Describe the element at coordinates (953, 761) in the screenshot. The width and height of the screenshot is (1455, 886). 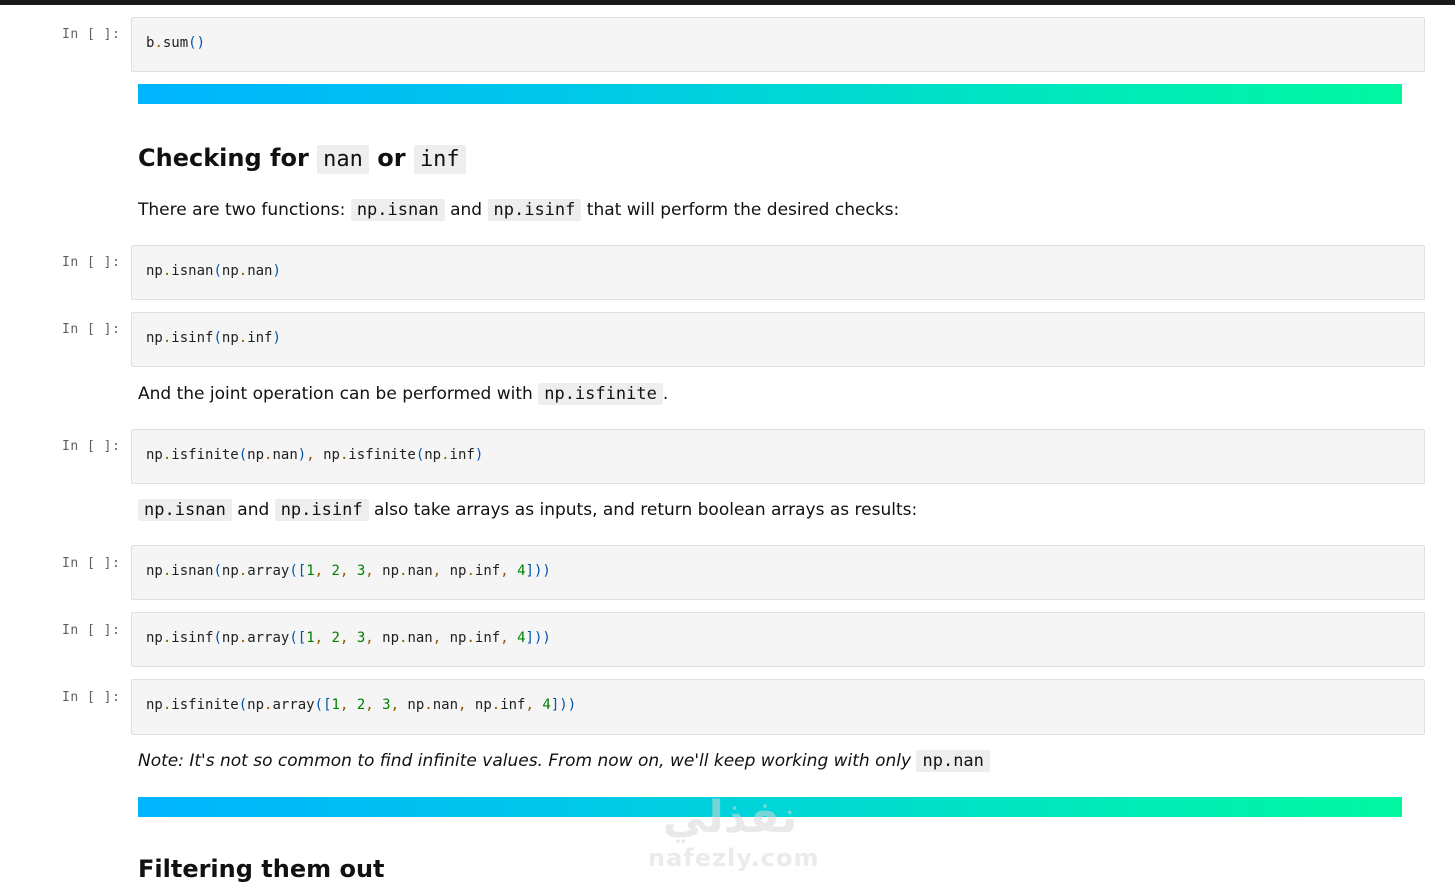
I see `inline-code: np.nan` at that location.